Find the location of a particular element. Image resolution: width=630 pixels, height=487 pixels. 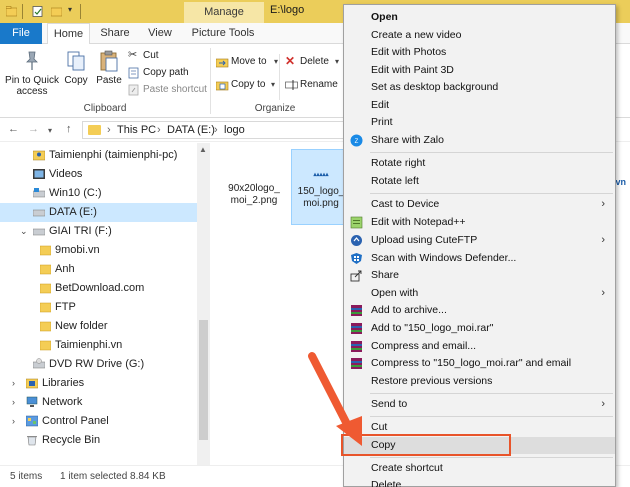

up-arrow-icon: ↑ is located at coordinates (69, 129).